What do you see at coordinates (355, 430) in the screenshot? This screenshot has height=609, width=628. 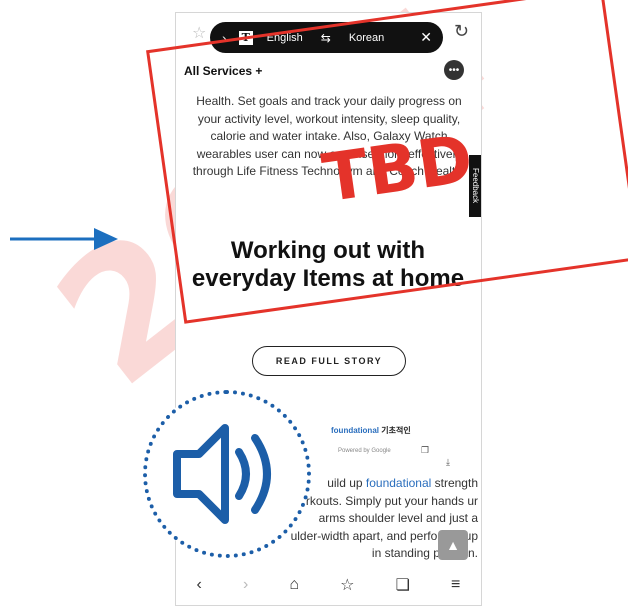 I see `dictionary-keyword: foundational` at bounding box center [355, 430].